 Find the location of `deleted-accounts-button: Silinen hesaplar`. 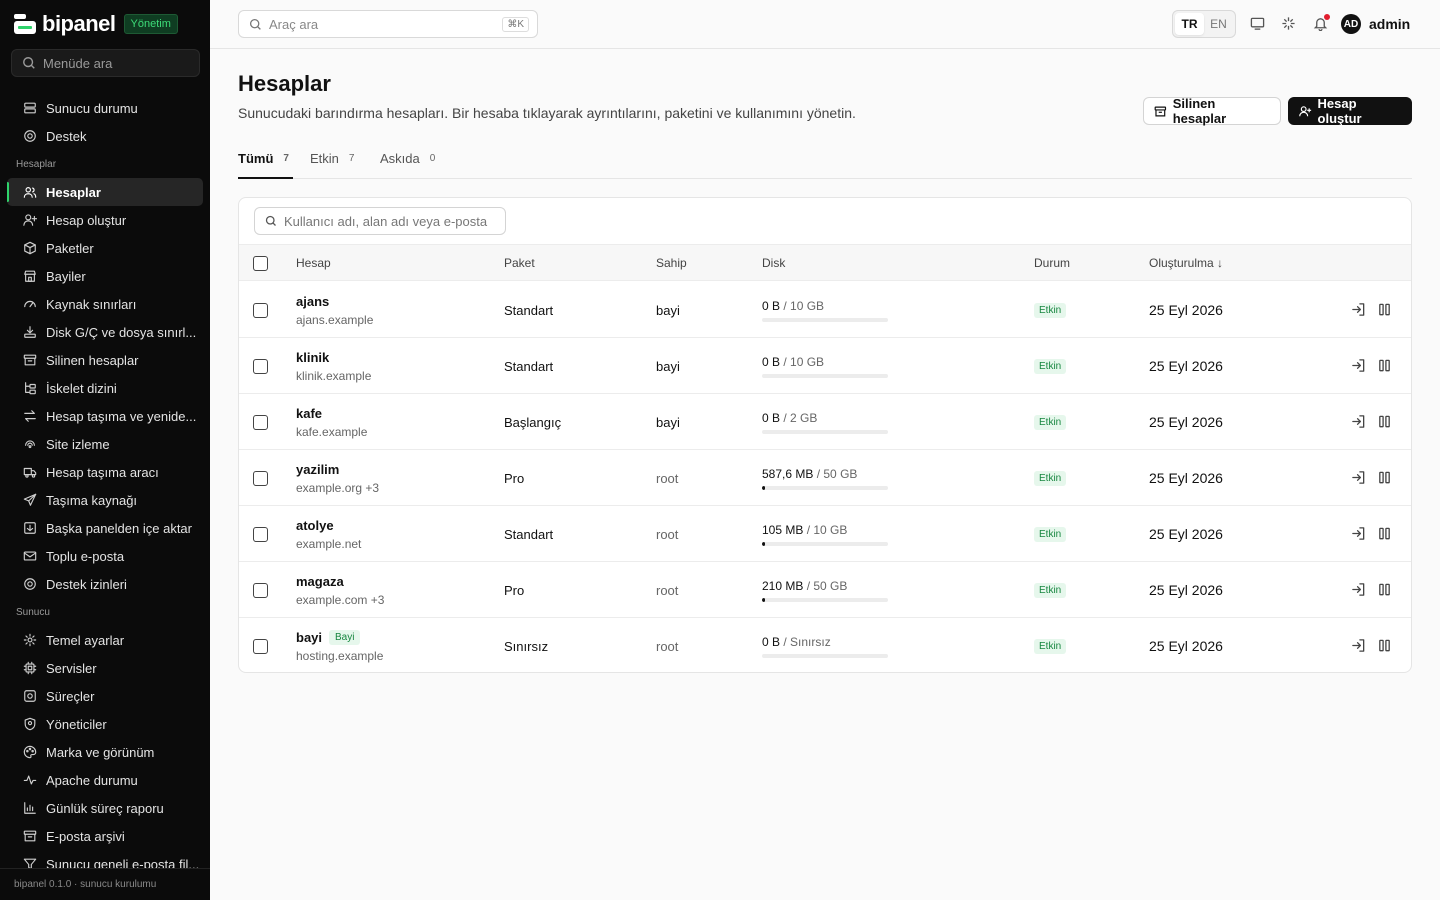

deleted-accounts-button: Silinen hesaplar is located at coordinates (1212, 111).